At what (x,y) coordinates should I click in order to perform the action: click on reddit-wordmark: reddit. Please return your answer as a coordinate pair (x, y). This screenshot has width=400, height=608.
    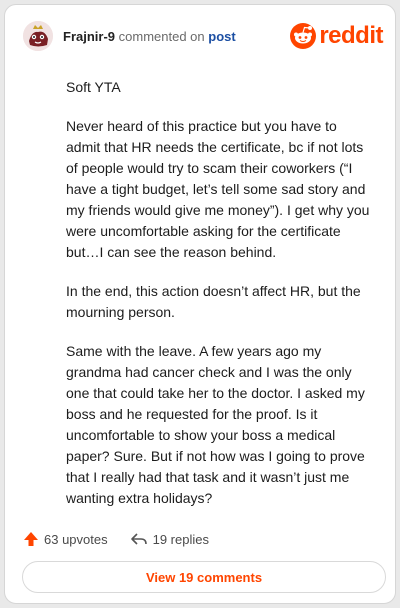
    Looking at the image, I should click on (351, 35).